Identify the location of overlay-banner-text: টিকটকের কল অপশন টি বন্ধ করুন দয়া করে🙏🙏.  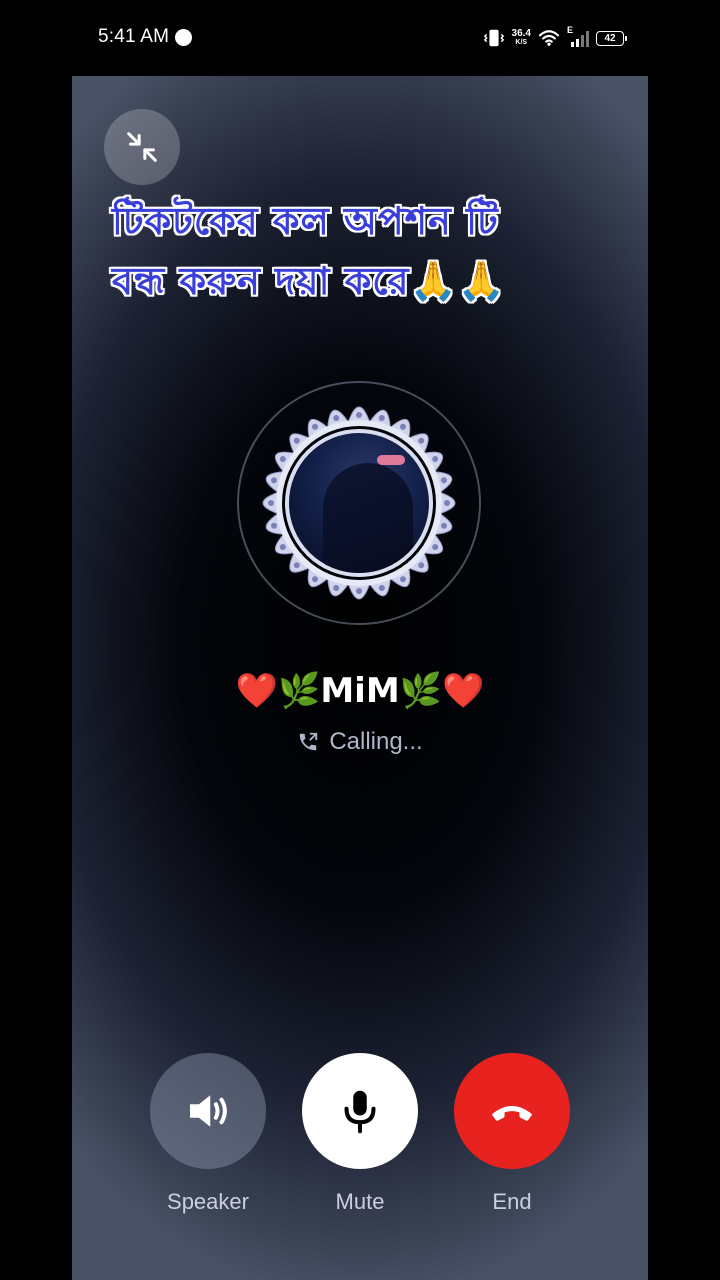
(372, 251).